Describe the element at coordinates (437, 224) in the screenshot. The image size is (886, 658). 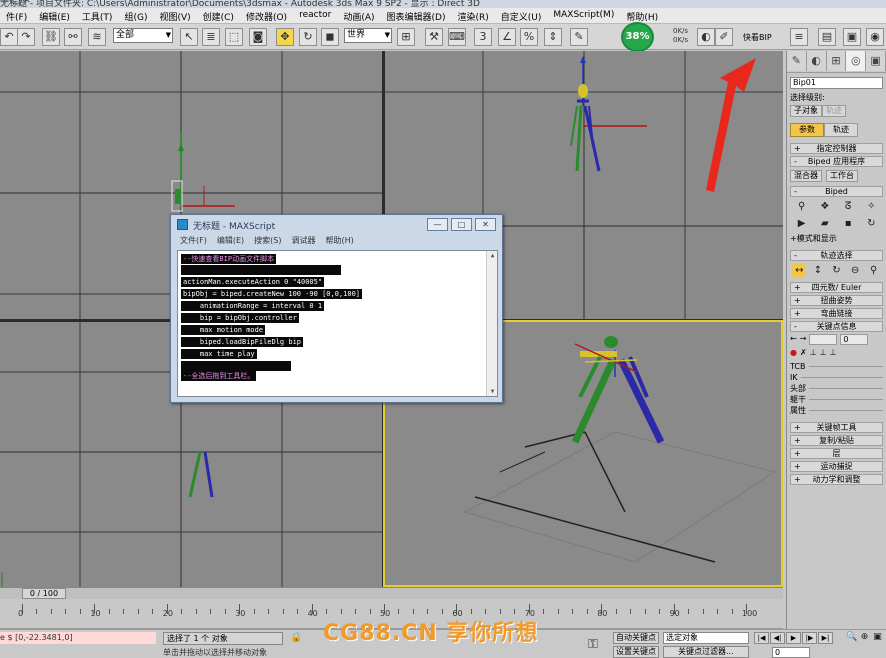
I see `minimize-icon: —` at that location.